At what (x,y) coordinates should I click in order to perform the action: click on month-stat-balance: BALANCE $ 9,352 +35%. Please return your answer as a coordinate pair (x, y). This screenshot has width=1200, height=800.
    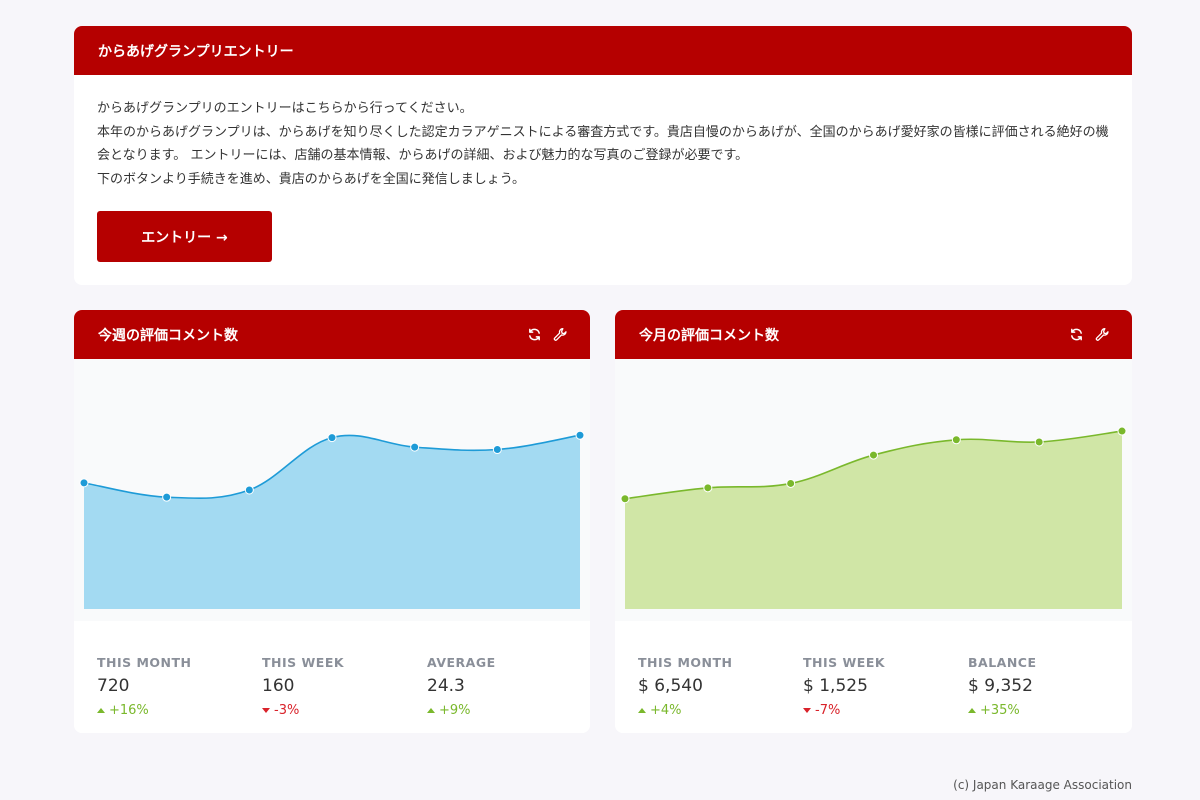
    Looking at the image, I should click on (1002, 686).